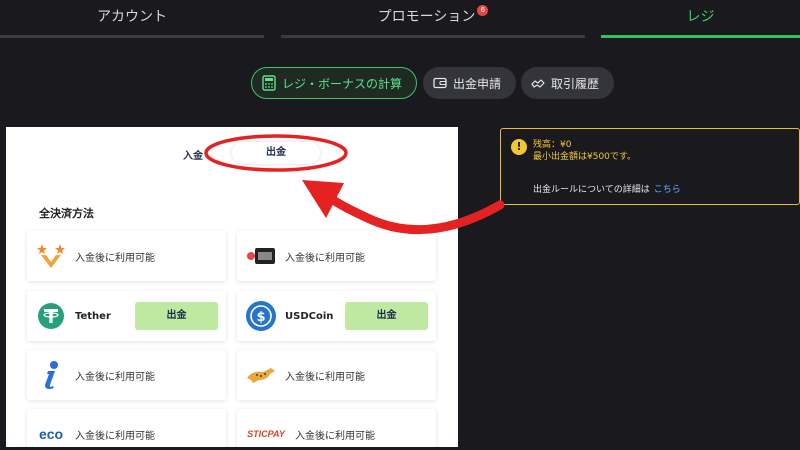 The height and width of the screenshot is (450, 800). I want to click on top-tabs: アカウント プロモーション 6 レジ, so click(400, 20).